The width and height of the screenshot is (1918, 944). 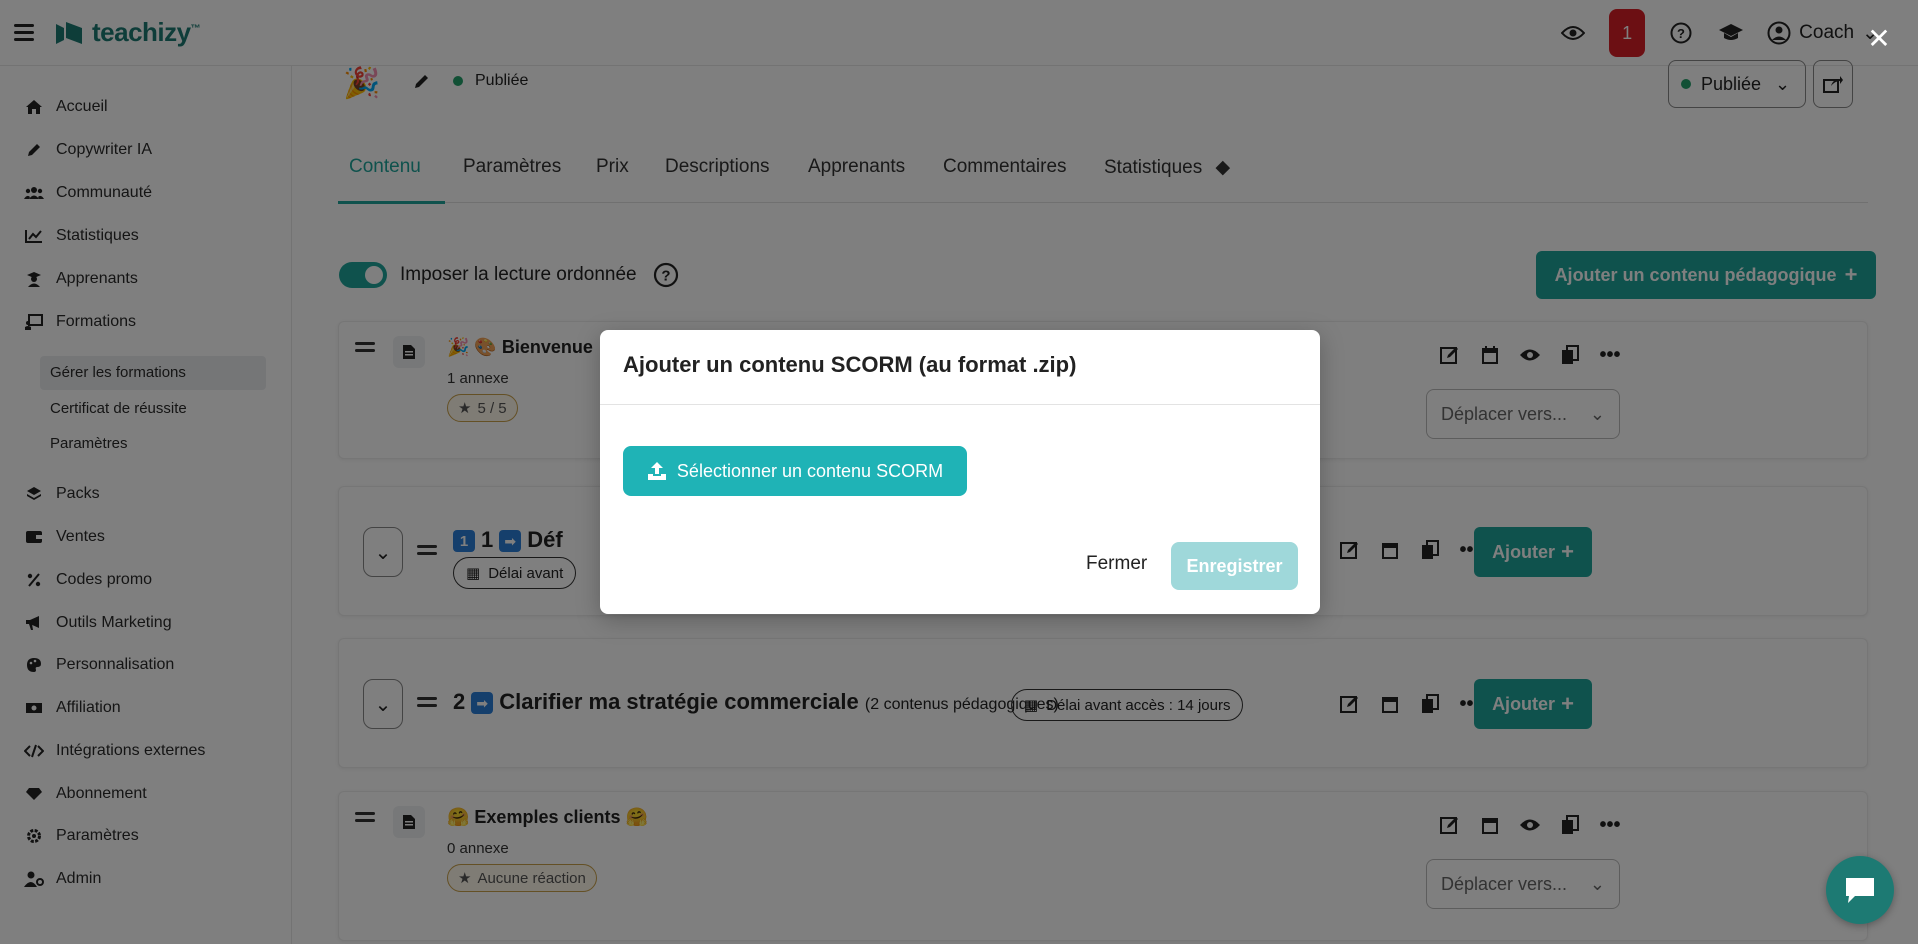 What do you see at coordinates (1116, 564) in the screenshot?
I see `close-button: Fermer` at bounding box center [1116, 564].